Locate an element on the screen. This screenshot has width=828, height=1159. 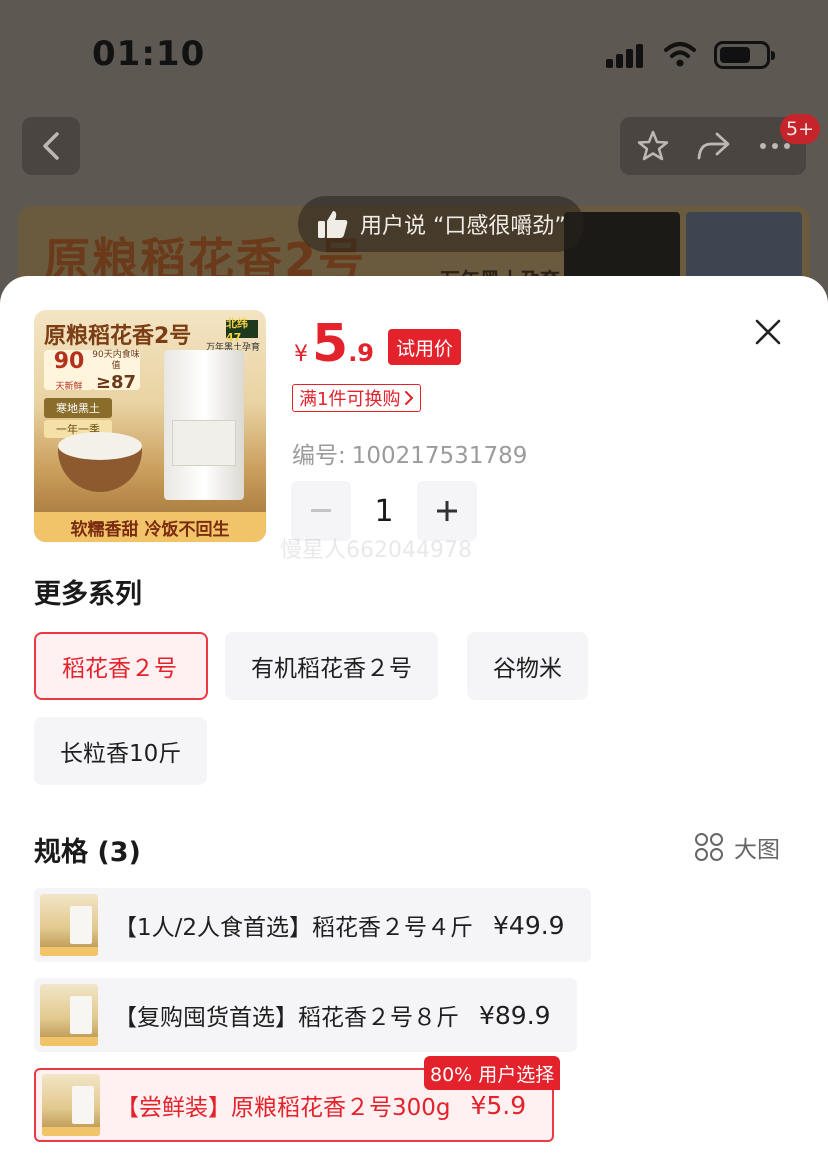
spec-price: ¥5.9 is located at coordinates (498, 1105).